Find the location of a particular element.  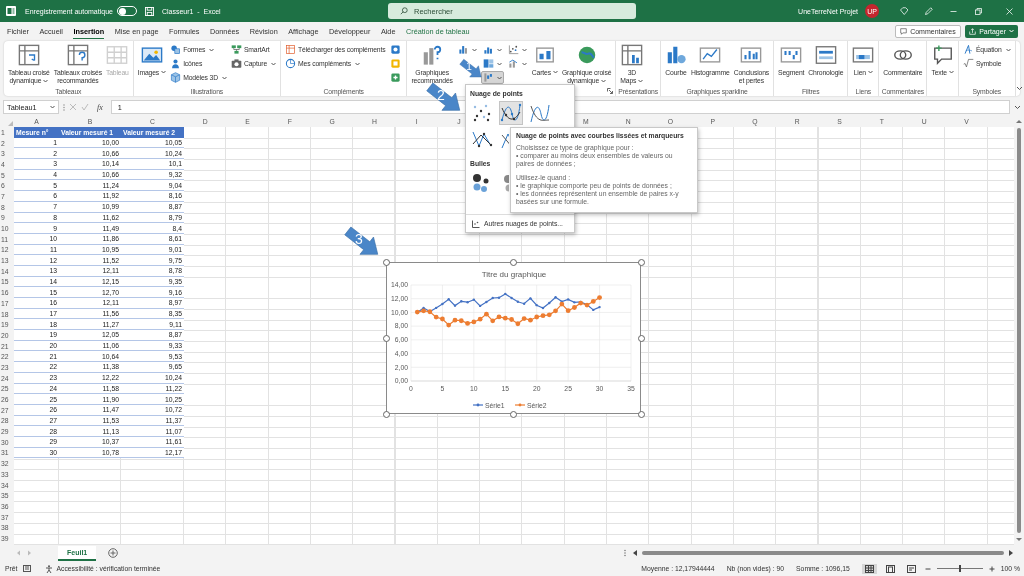

timeline-icon is located at coordinates (863, 55).